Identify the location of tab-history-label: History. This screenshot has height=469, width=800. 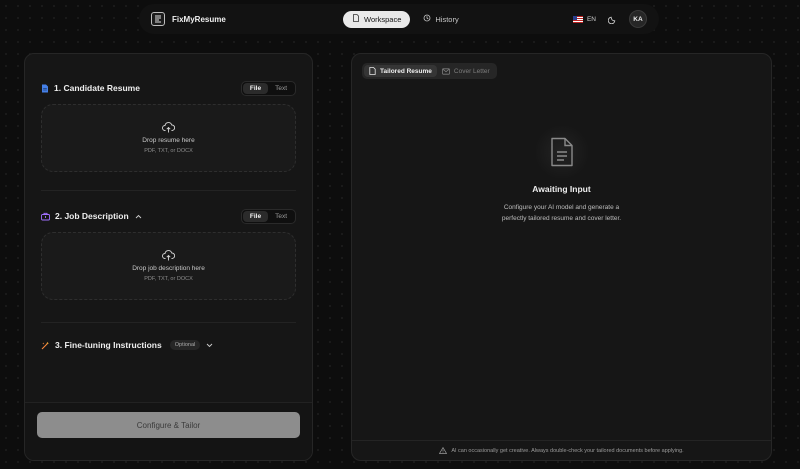
(447, 19).